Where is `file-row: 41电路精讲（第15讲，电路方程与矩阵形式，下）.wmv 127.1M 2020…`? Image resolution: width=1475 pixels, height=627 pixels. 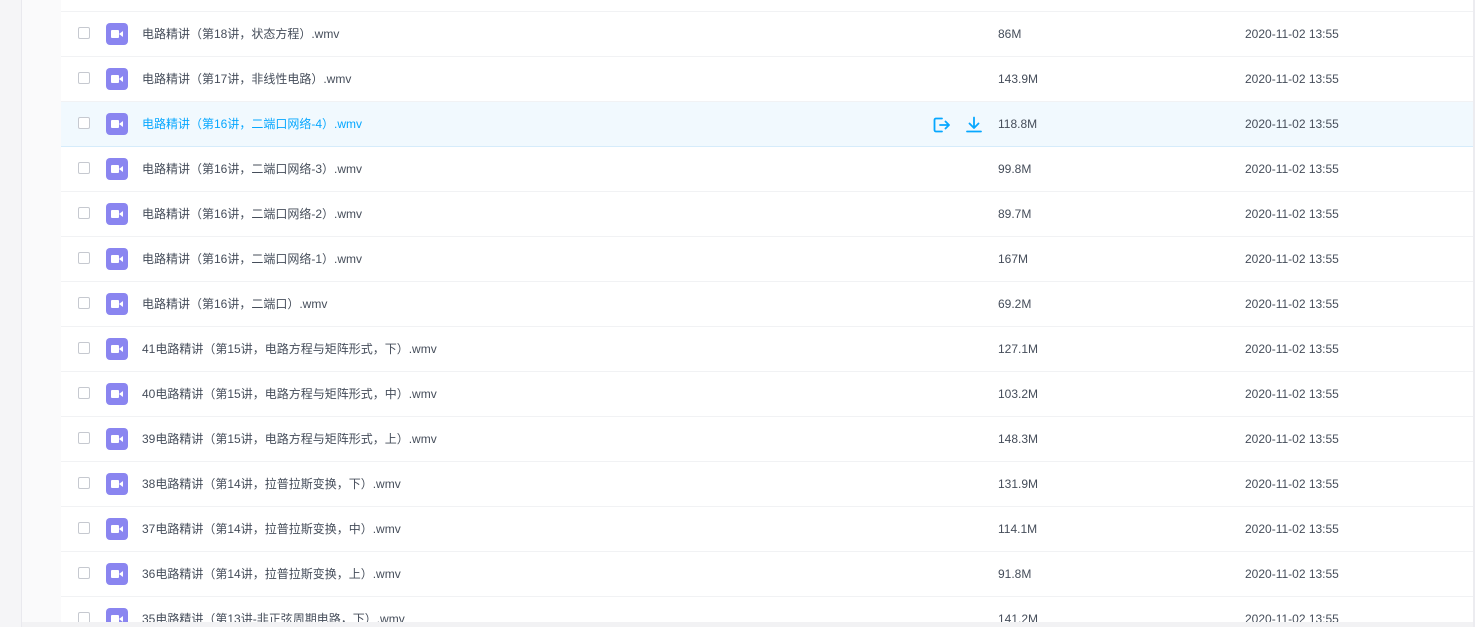
file-row: 41电路精讲（第15讲，电路方程与矩阵形式，下）.wmv 127.1M 2020… is located at coordinates (768, 349).